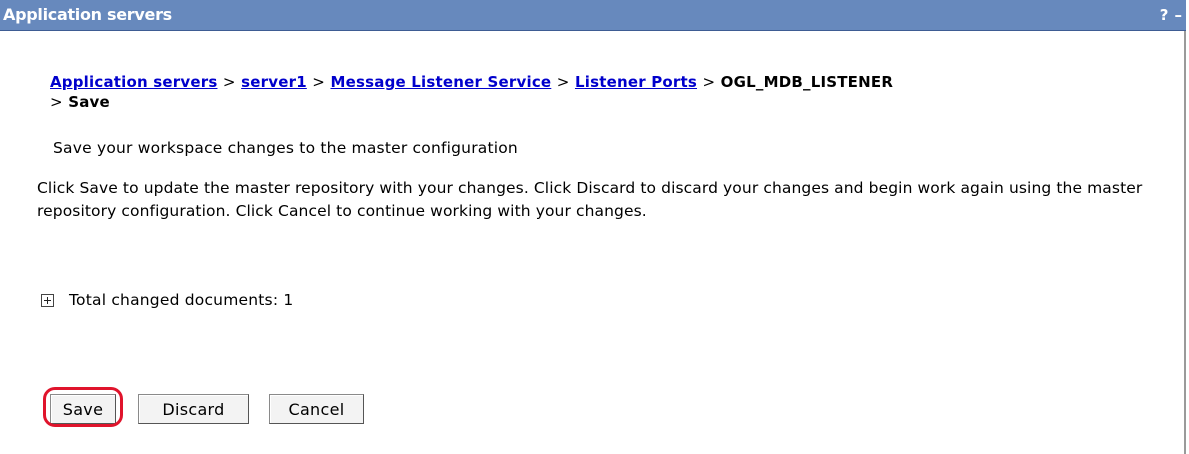  Describe the element at coordinates (133, 82) in the screenshot. I see `breadcrumb-link-application-servers: Application servers` at that location.